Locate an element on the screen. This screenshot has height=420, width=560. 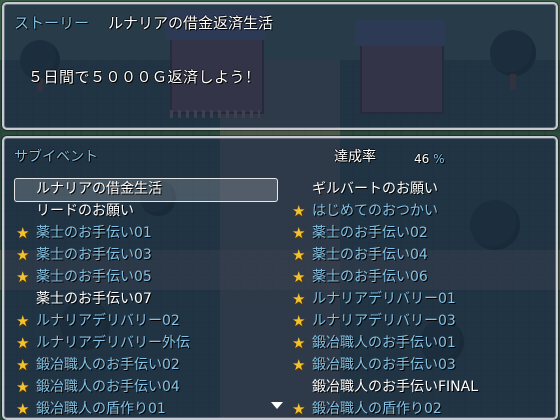
subevent-item-label: 薬士のお手伝い01 is located at coordinates (94, 233).